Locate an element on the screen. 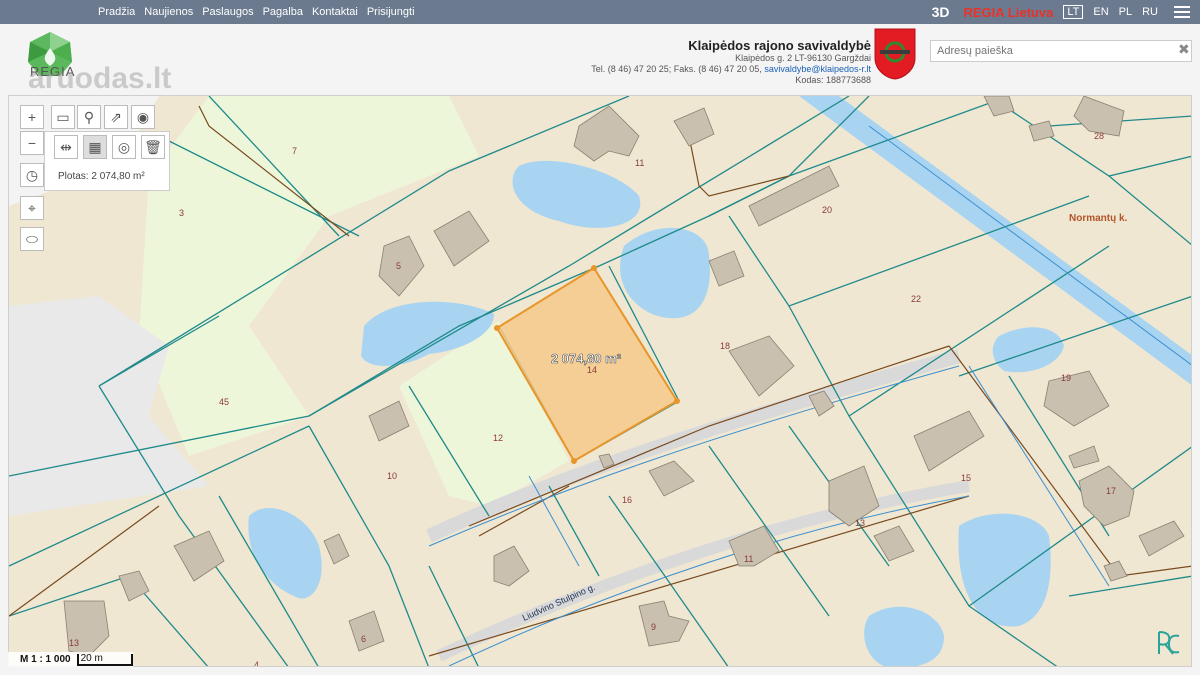  municipality-address: Klaipėdos g. 2 LT-96130 Gargždai is located at coordinates (803, 58).